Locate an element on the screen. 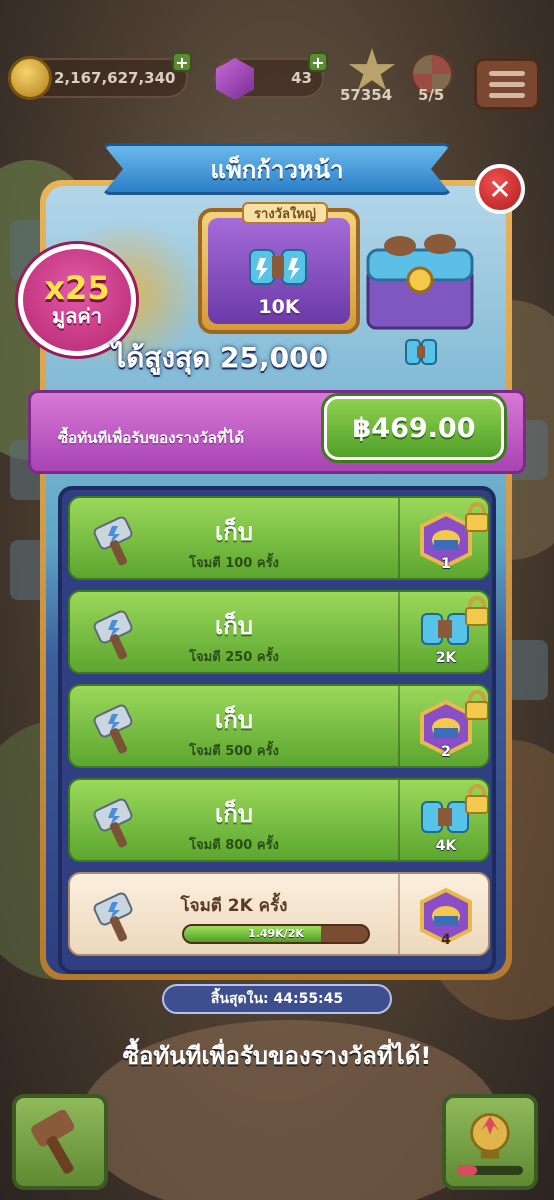 The width and height of the screenshot is (554, 1200). gem-counter: 43 + is located at coordinates (271, 76).